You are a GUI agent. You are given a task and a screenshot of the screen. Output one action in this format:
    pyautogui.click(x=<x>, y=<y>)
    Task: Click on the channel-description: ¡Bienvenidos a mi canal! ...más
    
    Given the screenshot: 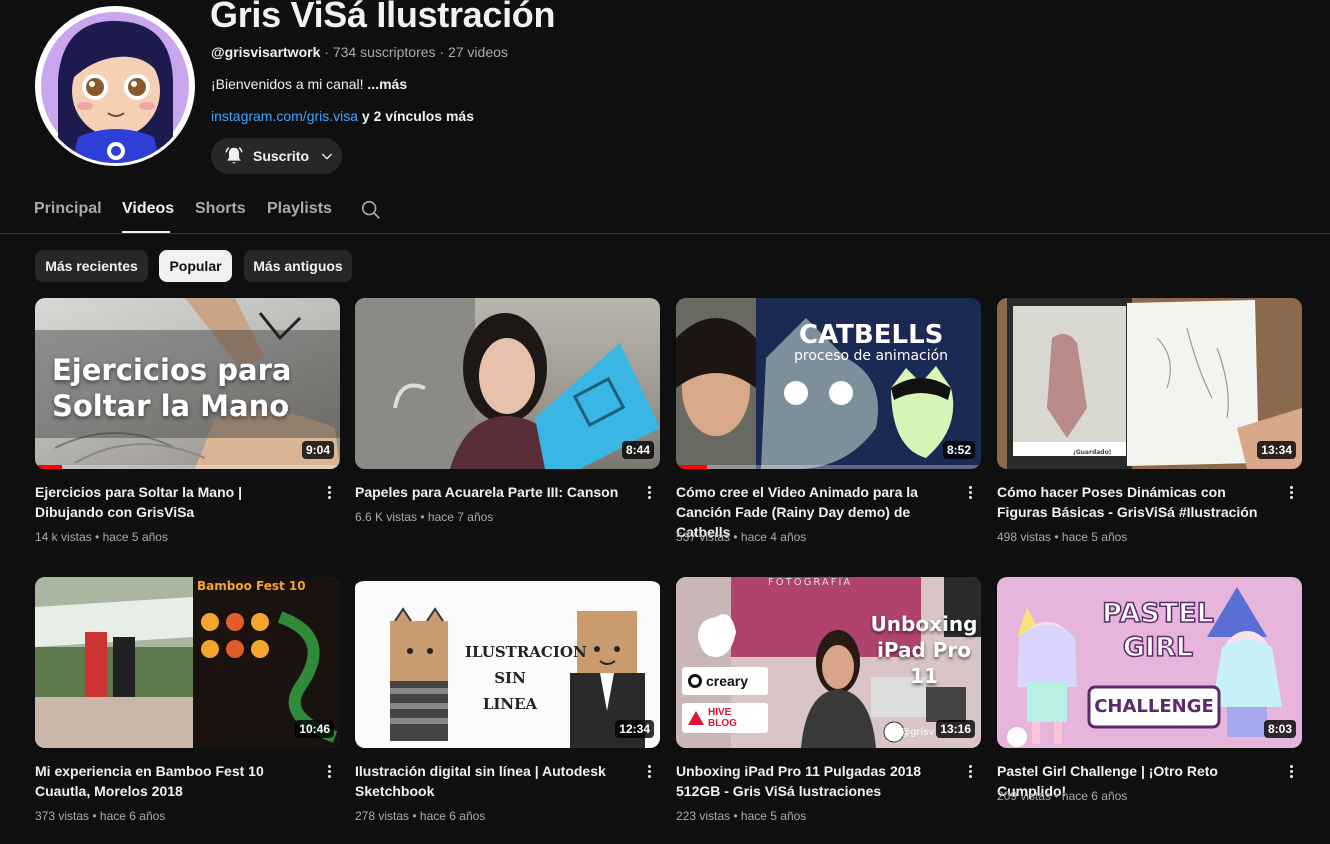 What is the action you would take?
    pyautogui.click(x=309, y=84)
    